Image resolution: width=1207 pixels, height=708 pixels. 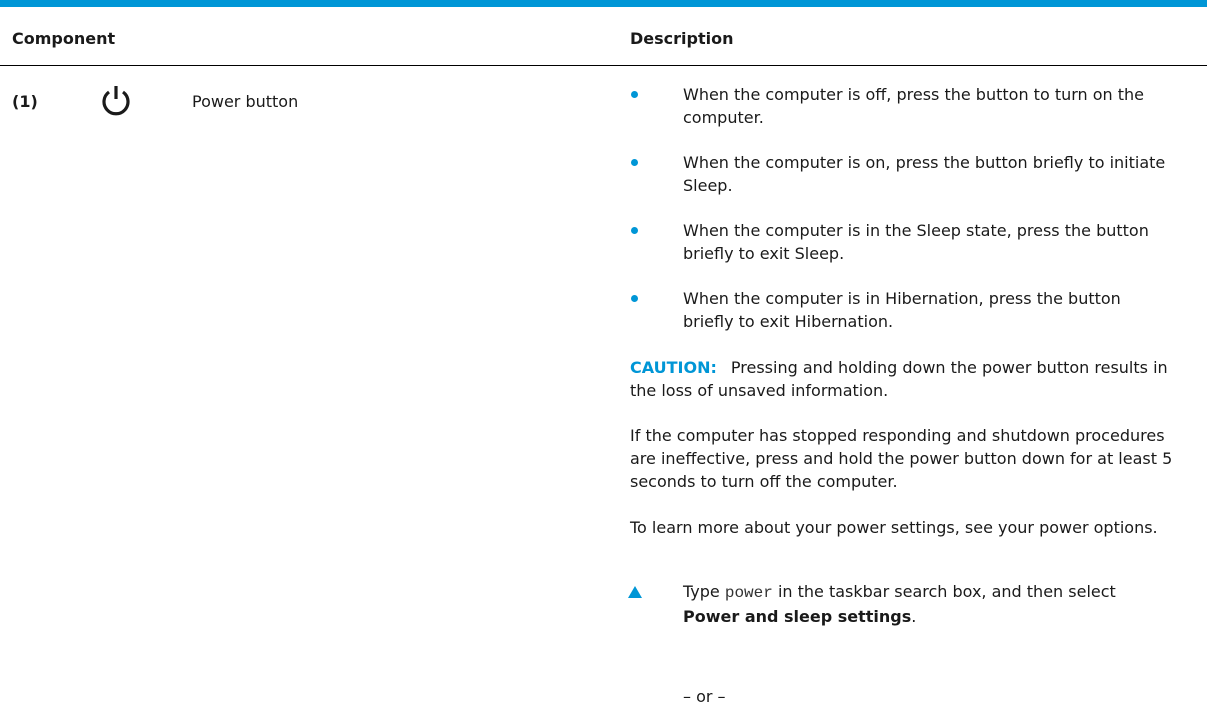 I want to click on step-triangle-icon, so click(x=635, y=592).